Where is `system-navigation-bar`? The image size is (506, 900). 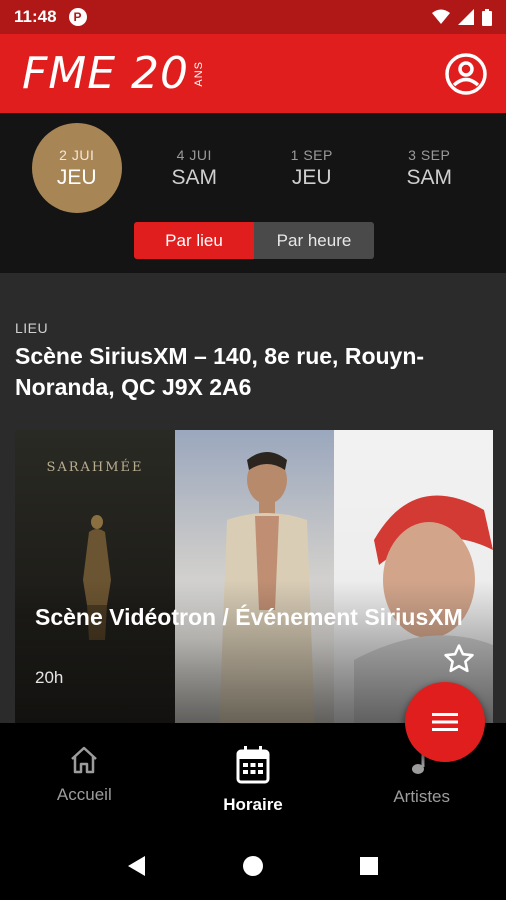 system-navigation-bar is located at coordinates (253, 866).